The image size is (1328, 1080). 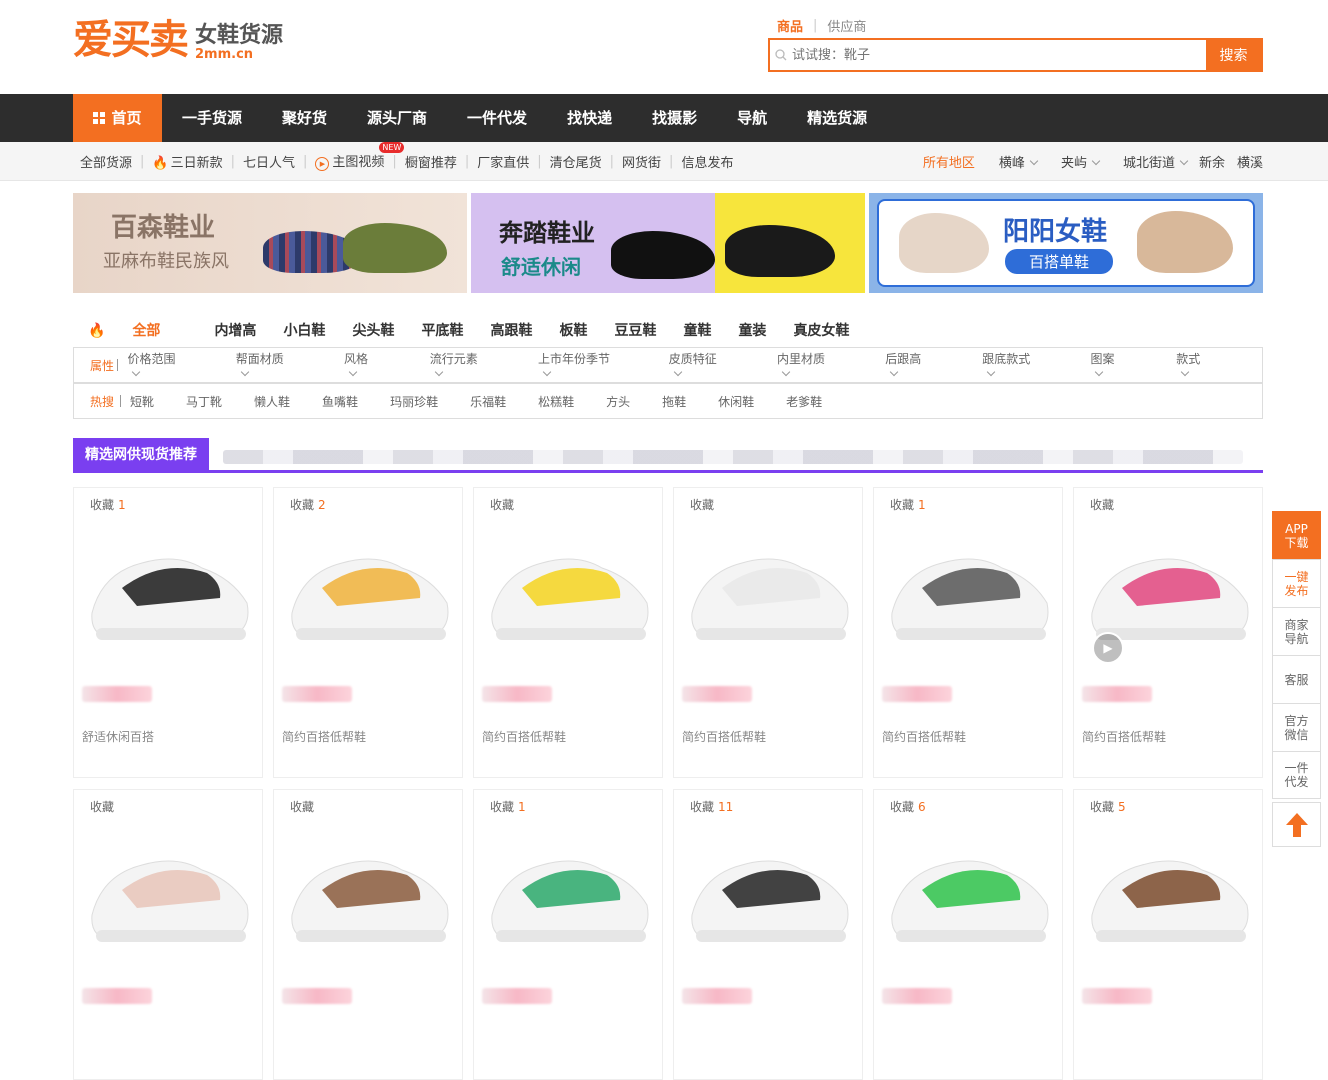 What do you see at coordinates (1296, 679) in the screenshot?
I see `customer-service-button: 客服` at bounding box center [1296, 679].